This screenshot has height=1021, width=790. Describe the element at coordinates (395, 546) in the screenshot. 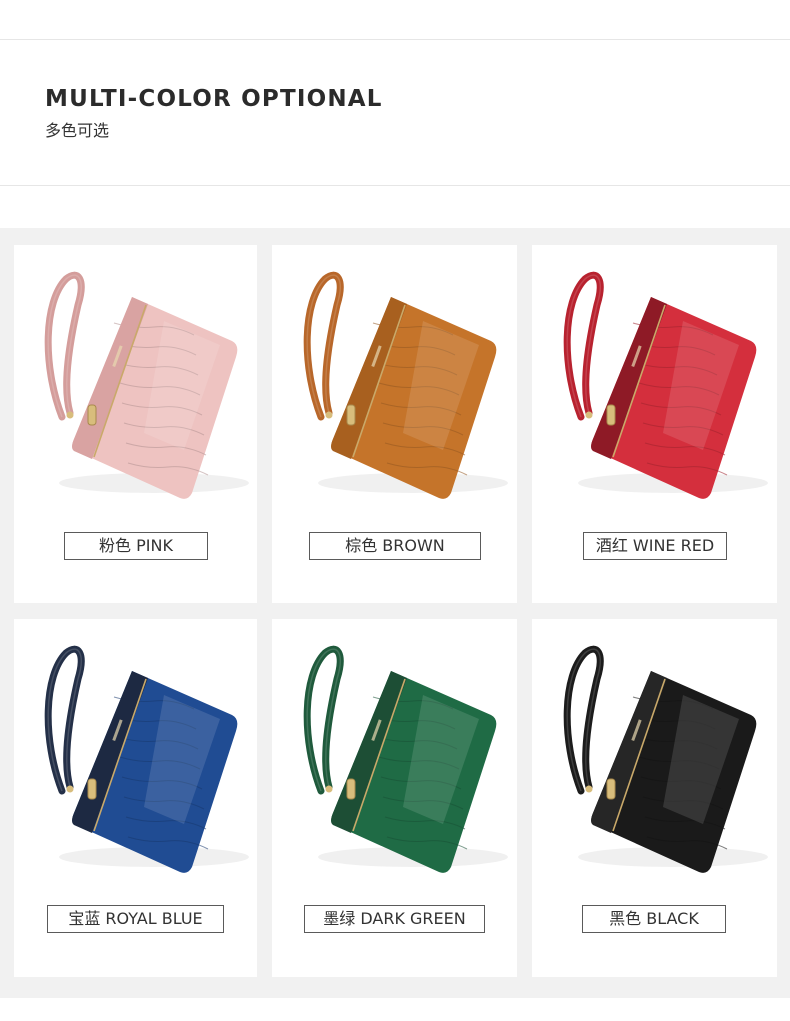

I see `product-label: 棕色 BROWN` at that location.